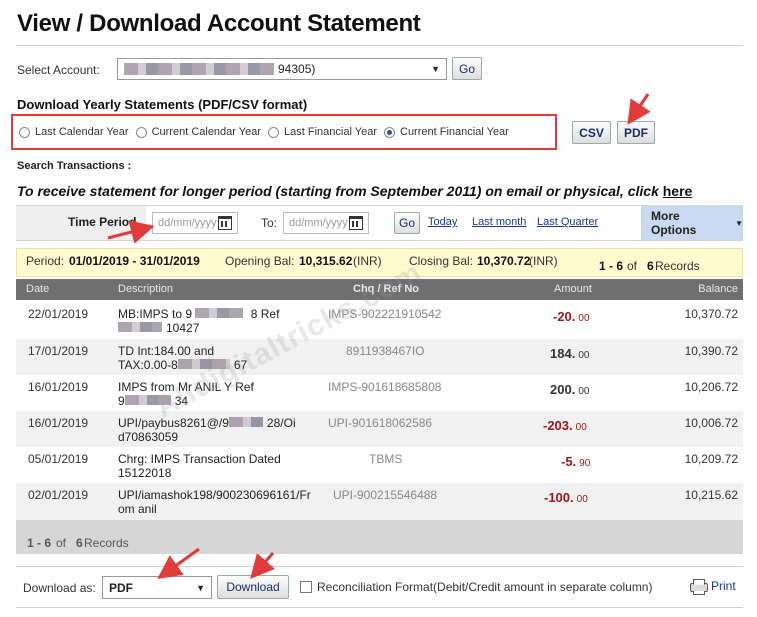 The image size is (757, 617). Describe the element at coordinates (711, 314) in the screenshot. I see `row-balance: 10,370.72` at that location.